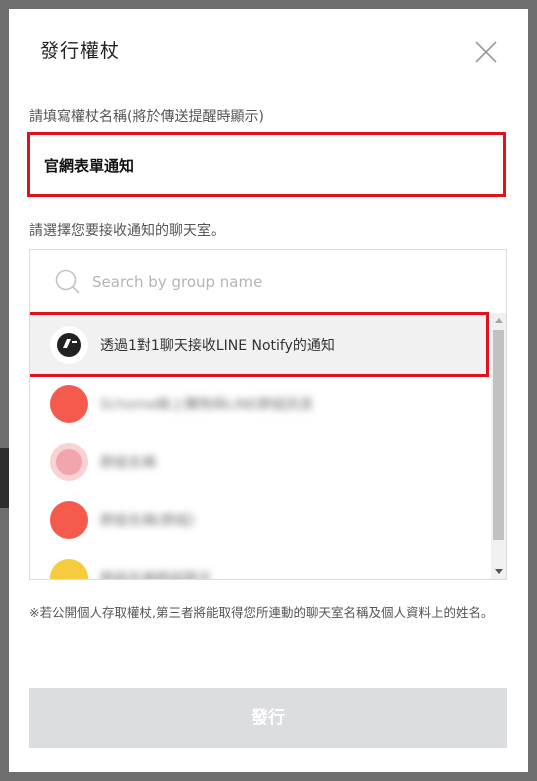 Image resolution: width=537 pixels, height=781 pixels. I want to click on chat-room-name: 群組名稱群組聊天, so click(156, 575).